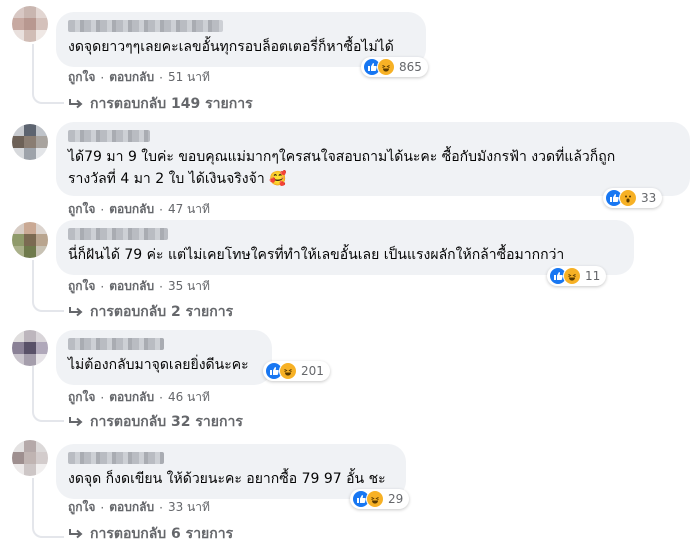 Image resolution: width=700 pixels, height=545 pixels. Describe the element at coordinates (177, 179) in the screenshot. I see `comment-text-line: รางวัลที่ 4 มา 2 ใบ ได้เงินจริงจ้า 🥰` at that location.